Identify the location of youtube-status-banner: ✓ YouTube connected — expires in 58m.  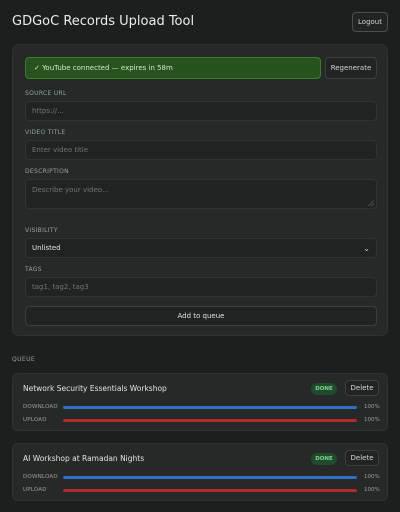
(173, 68).